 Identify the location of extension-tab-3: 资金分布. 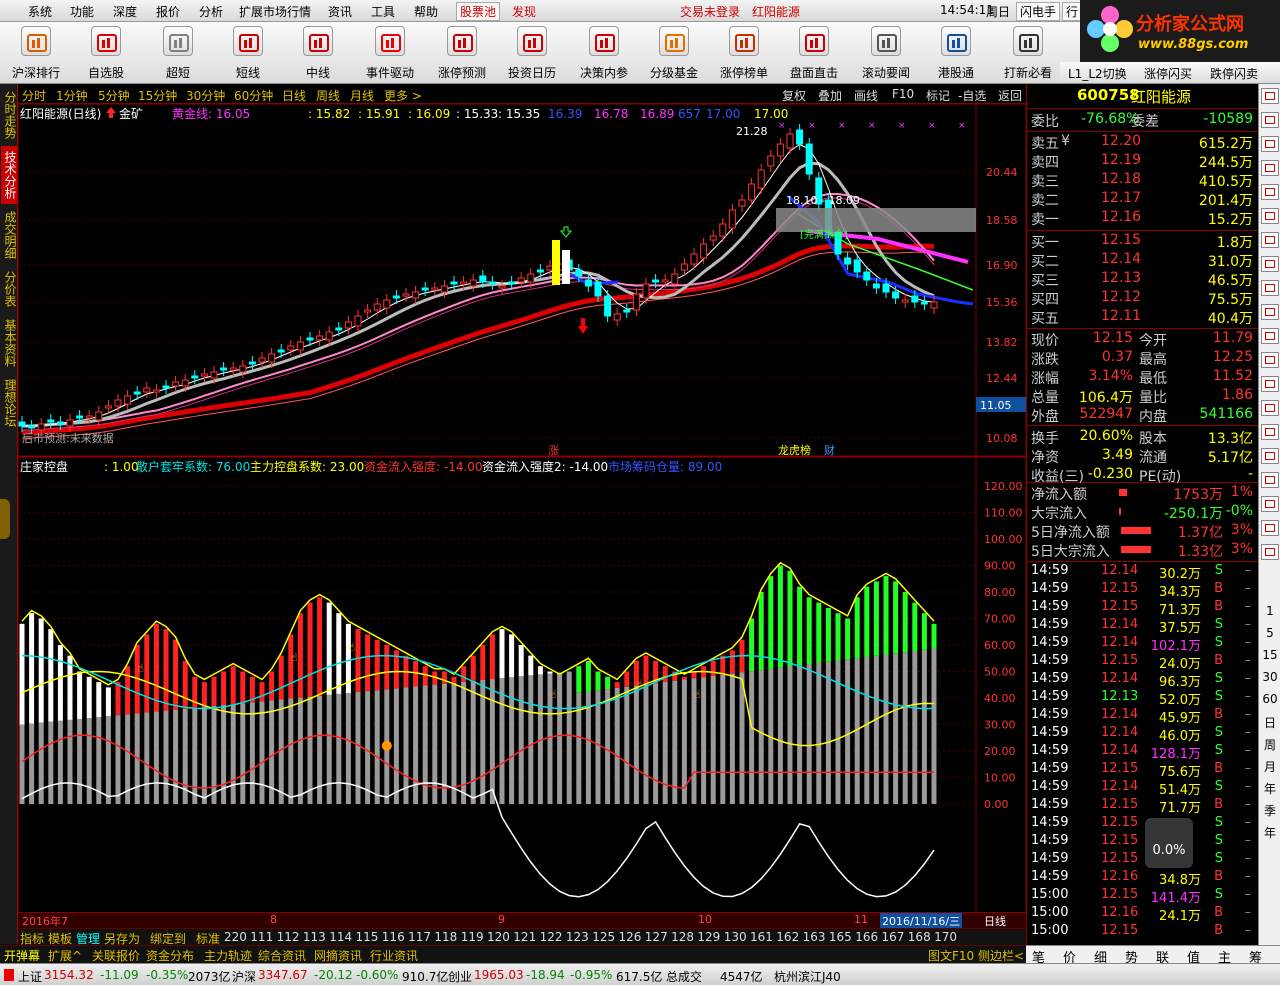
(170, 955).